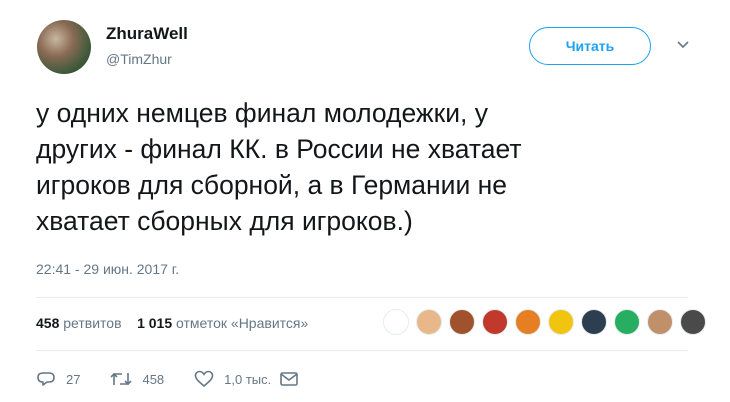  Describe the element at coordinates (92, 323) in the screenshot. I see `retweets-label: ретвитов` at that location.